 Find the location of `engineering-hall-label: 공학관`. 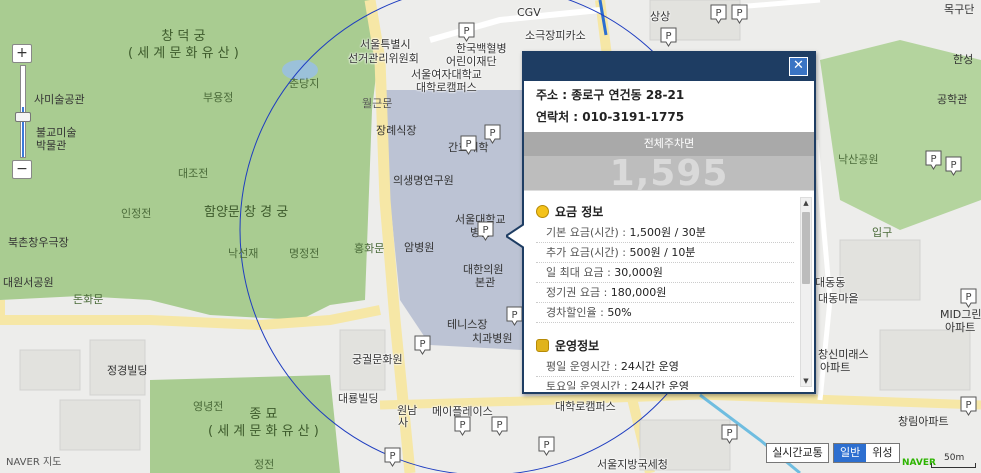

engineering-hall-label: 공학관 is located at coordinates (952, 99).